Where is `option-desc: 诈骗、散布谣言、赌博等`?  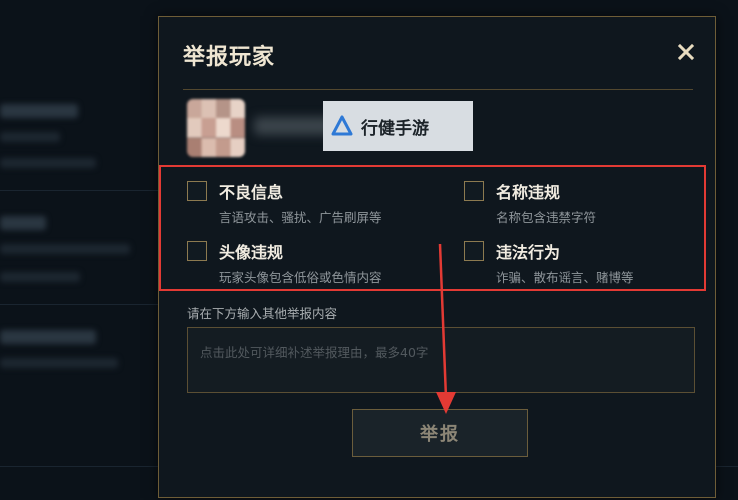 option-desc: 诈骗、散布谣言、赌博等 is located at coordinates (565, 277).